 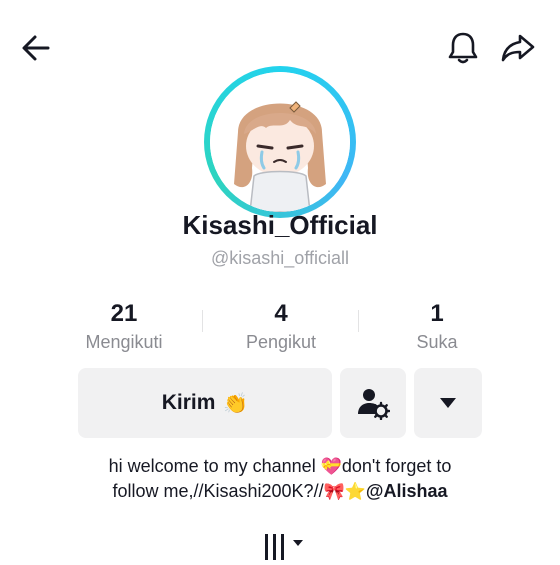 I want to click on person-gear-icon, so click(x=373, y=403).